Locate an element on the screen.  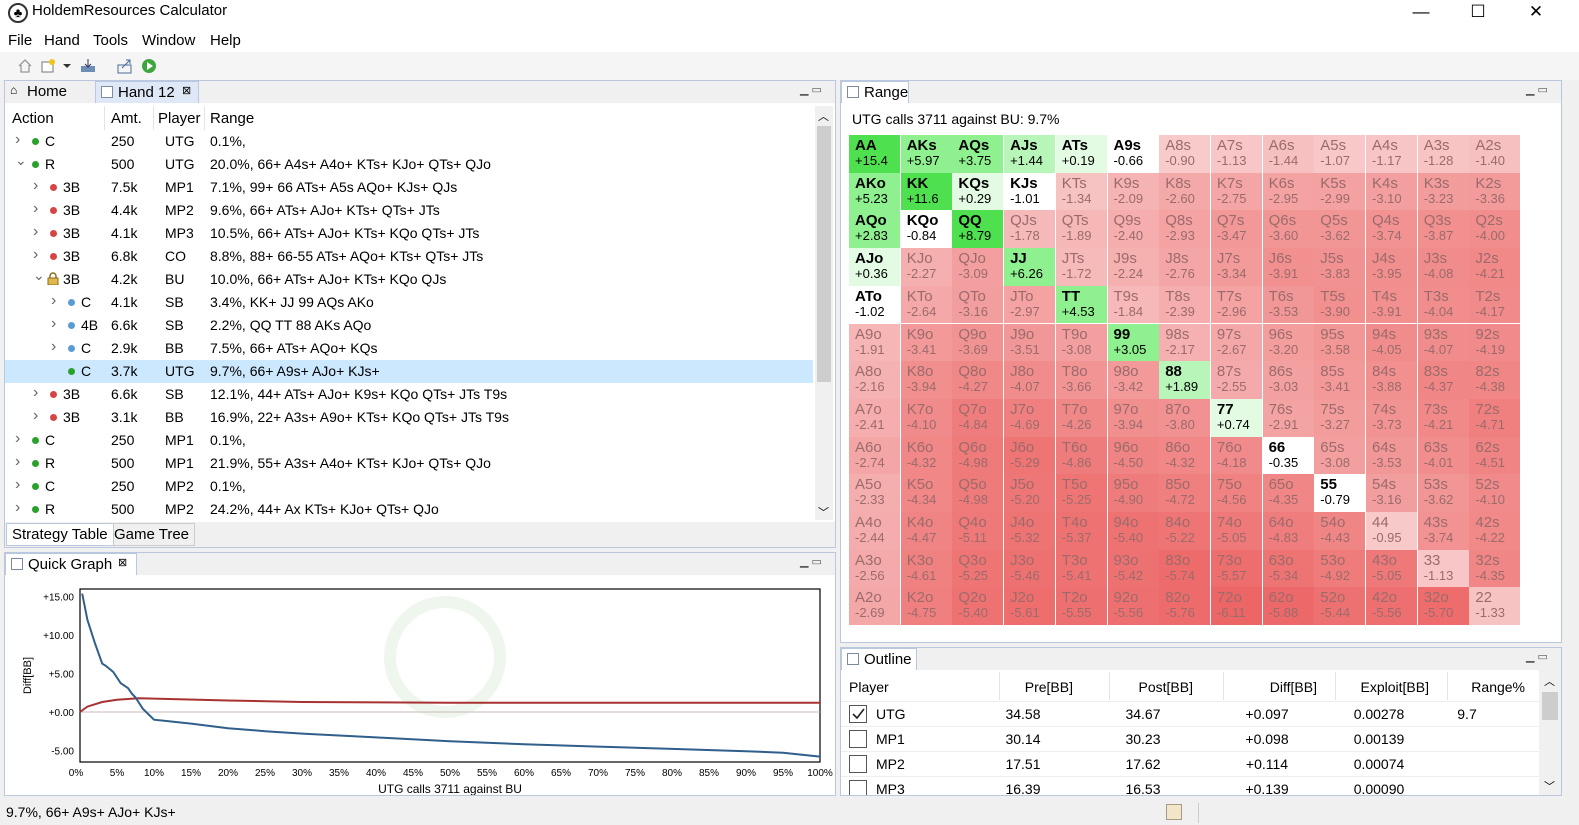
menu-help: Help is located at coordinates (225, 40).